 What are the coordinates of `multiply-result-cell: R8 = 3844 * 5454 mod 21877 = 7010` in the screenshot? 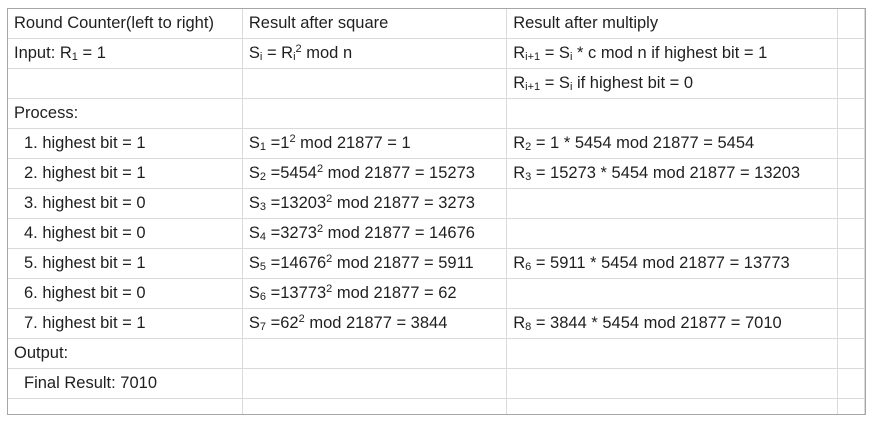 It's located at (672, 323).